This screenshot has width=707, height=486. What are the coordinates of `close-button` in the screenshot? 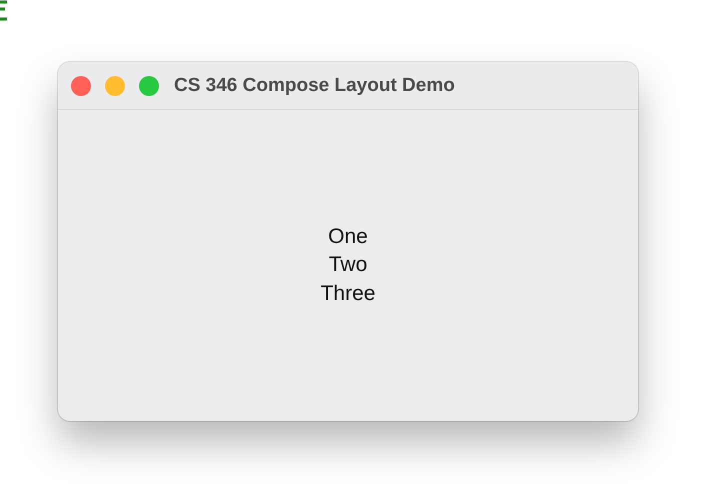 It's located at (81, 86).